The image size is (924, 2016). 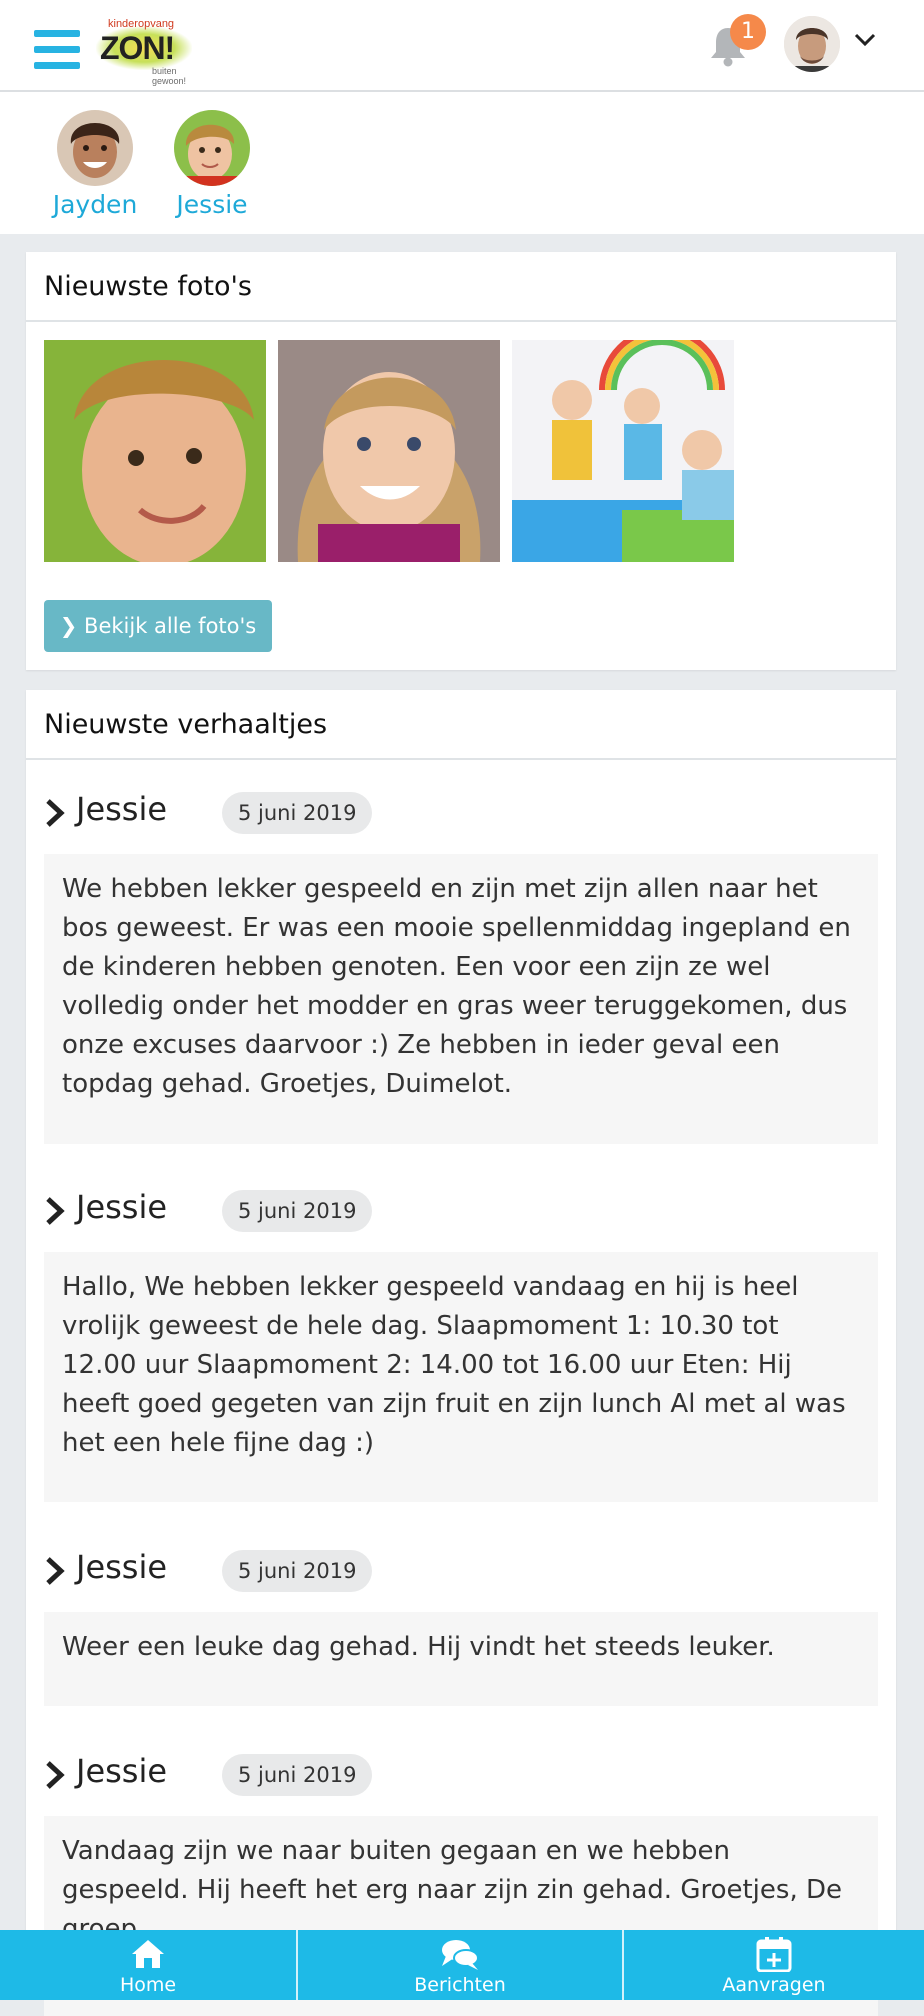 What do you see at coordinates (148, 1985) in the screenshot?
I see `nav-label: Home` at bounding box center [148, 1985].